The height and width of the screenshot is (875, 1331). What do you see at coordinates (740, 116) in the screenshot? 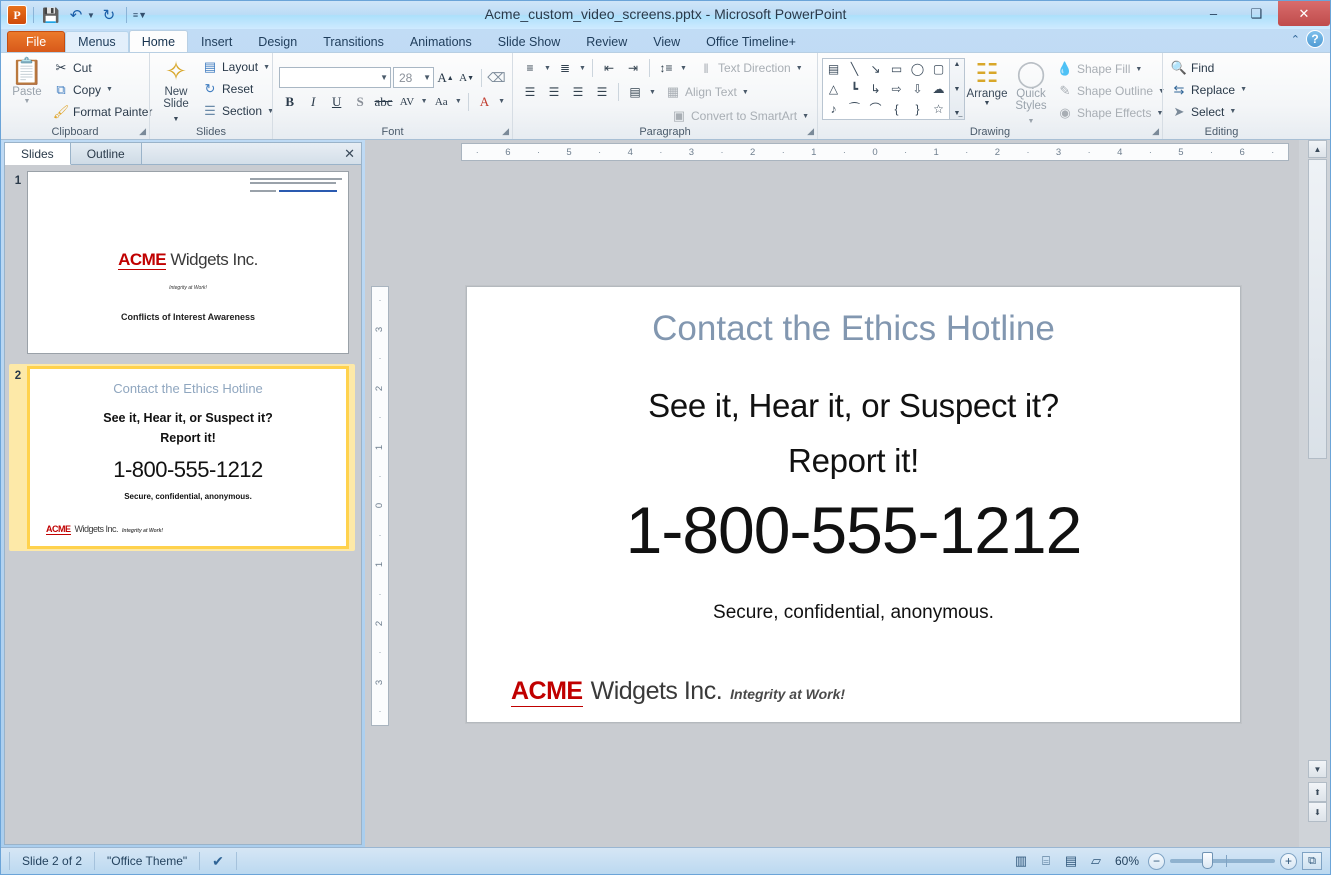
I see `convert-to-smartart-button: ▣ Convert to SmartArt ▼` at bounding box center [740, 116].